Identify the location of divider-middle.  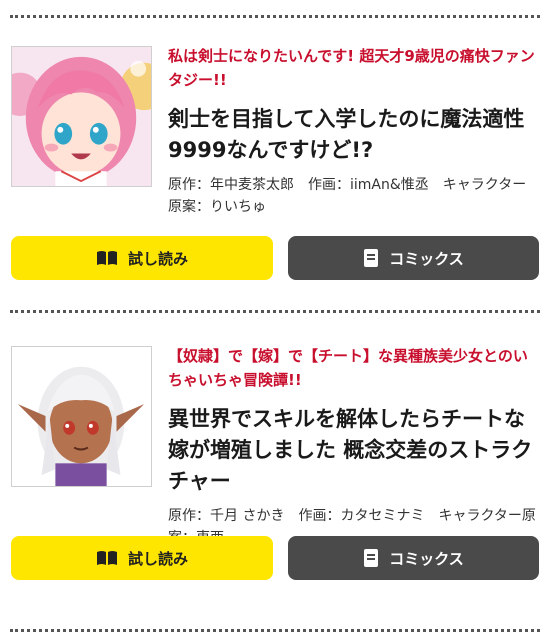
(275, 311).